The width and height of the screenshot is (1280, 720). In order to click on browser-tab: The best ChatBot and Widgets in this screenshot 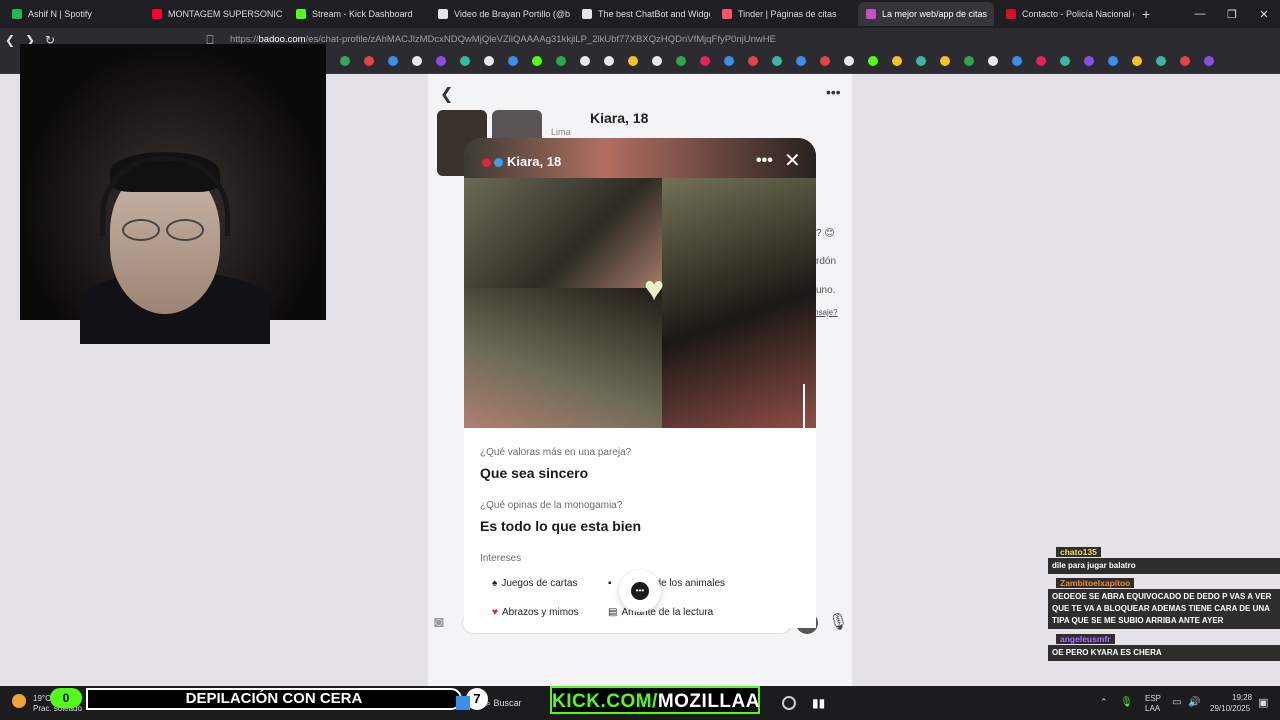, I will do `click(642, 14)`.